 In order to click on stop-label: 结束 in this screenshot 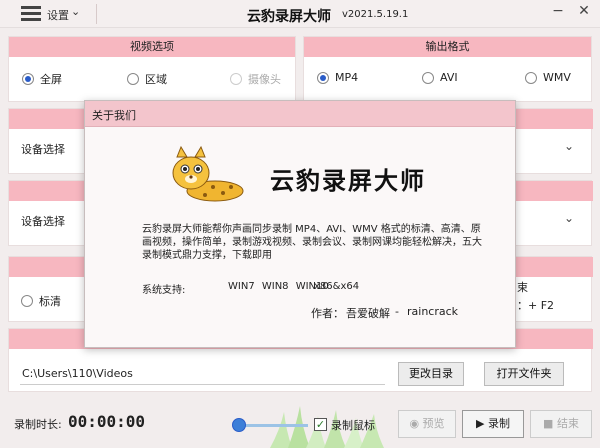, I will do `click(567, 423)`.